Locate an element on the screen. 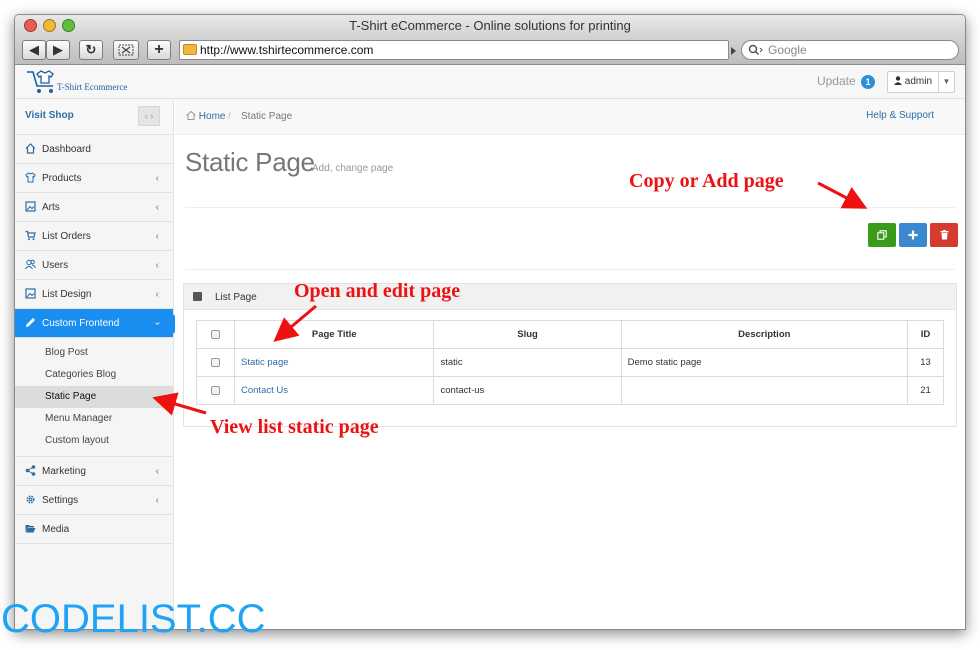  submenu-item-custom-layout: Custom layout is located at coordinates (94, 441).